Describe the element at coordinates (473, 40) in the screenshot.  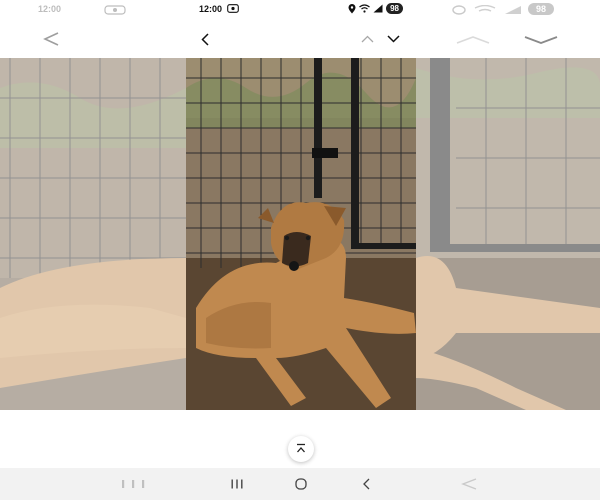
I see `ghost-prev-icon` at that location.